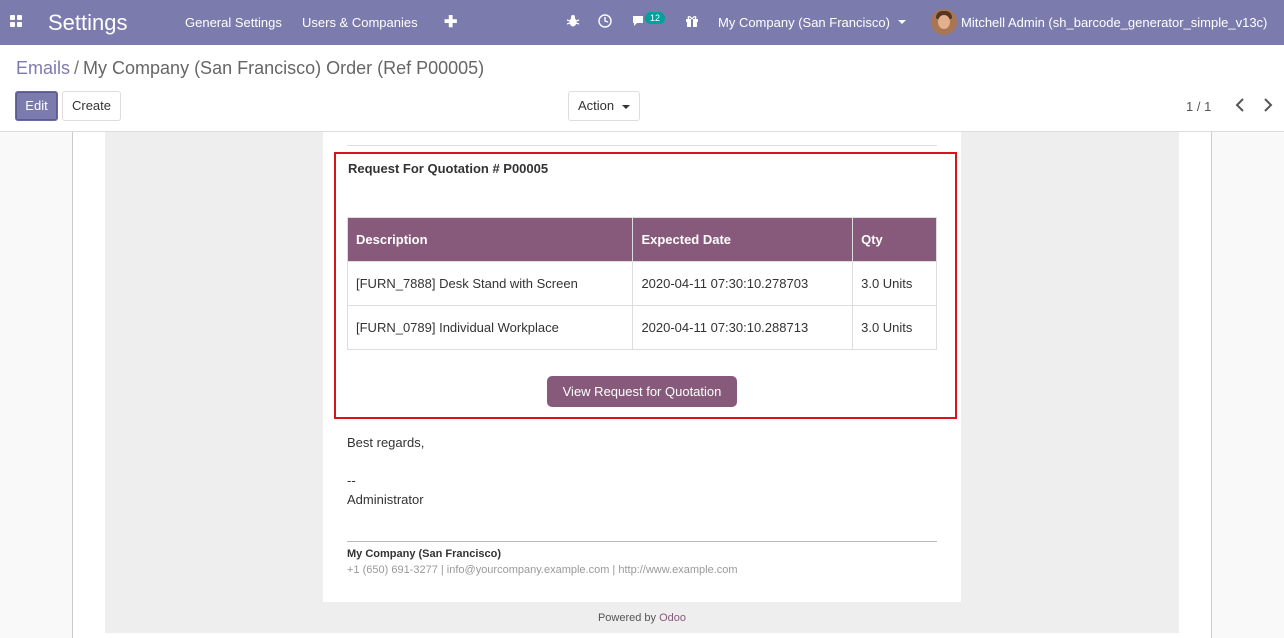 This screenshot has width=1284, height=638. I want to click on table-header-row: Description Expected Date Qty, so click(641, 239).